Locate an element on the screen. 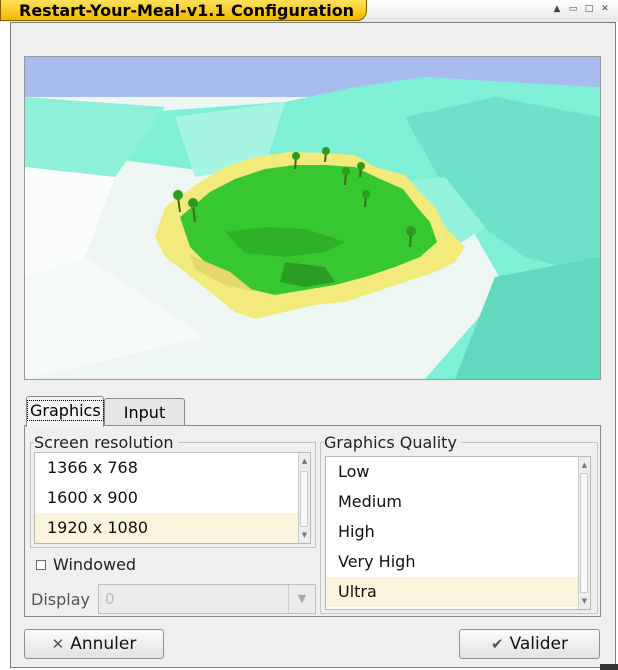 Image resolution: width=618 pixels, height=670 pixels. list-item: 1600 x 900 is located at coordinates (172, 498).